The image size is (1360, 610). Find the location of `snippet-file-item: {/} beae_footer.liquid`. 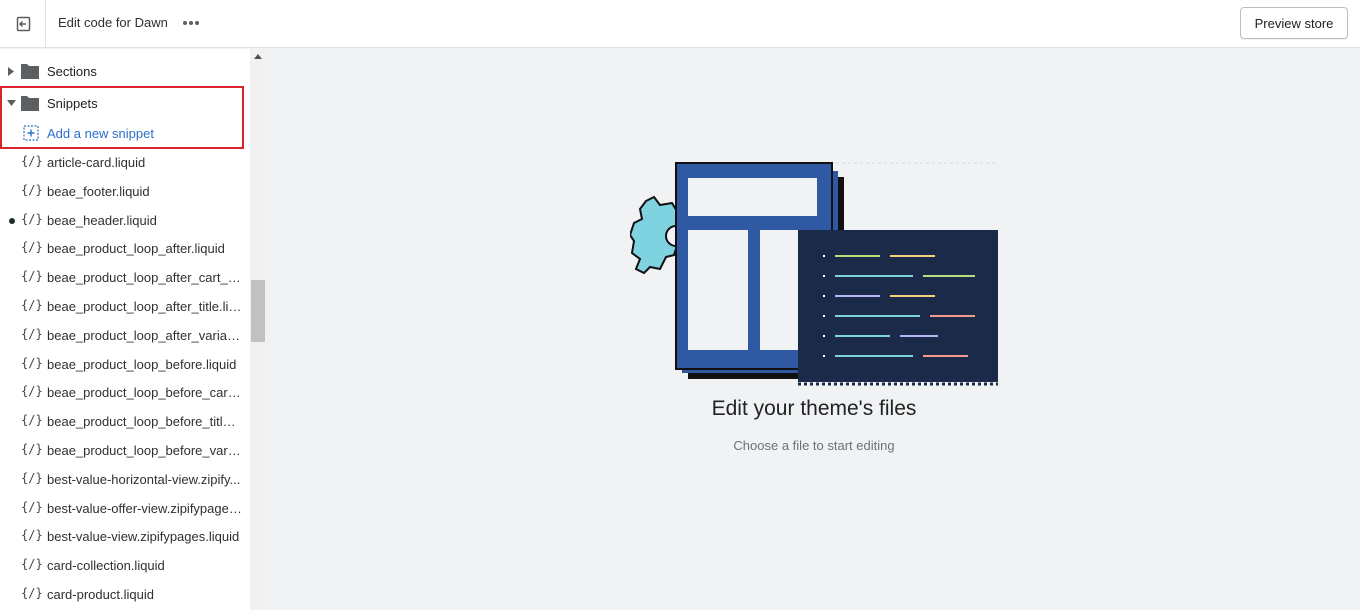

snippet-file-item: {/} beae_footer.liquid is located at coordinates (124, 191).